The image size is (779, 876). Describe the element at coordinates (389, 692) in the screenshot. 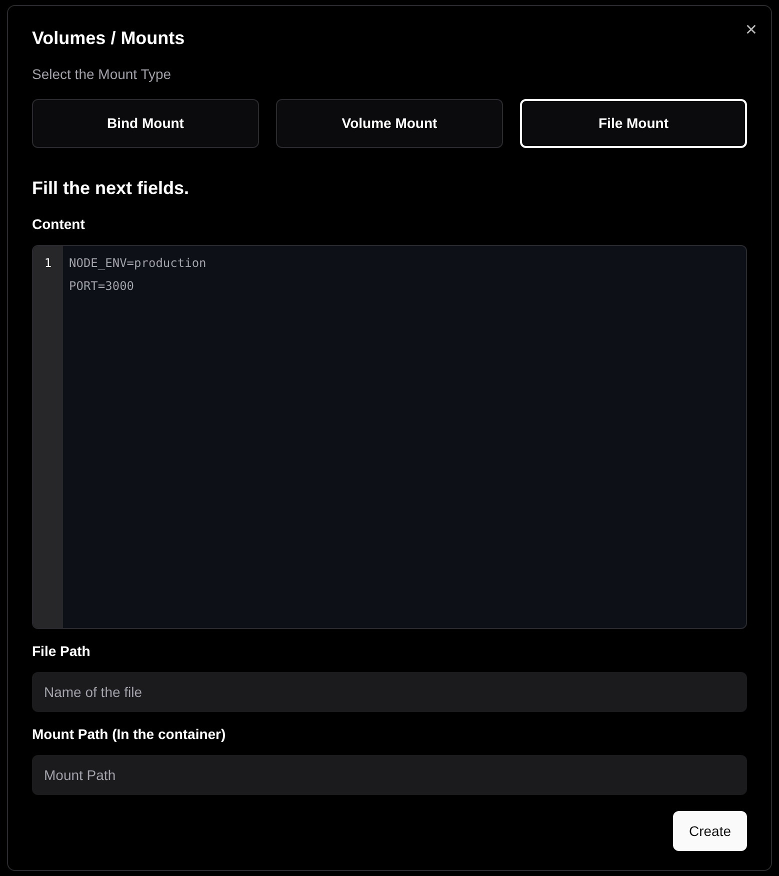

I see `text-input: Name of the file` at that location.